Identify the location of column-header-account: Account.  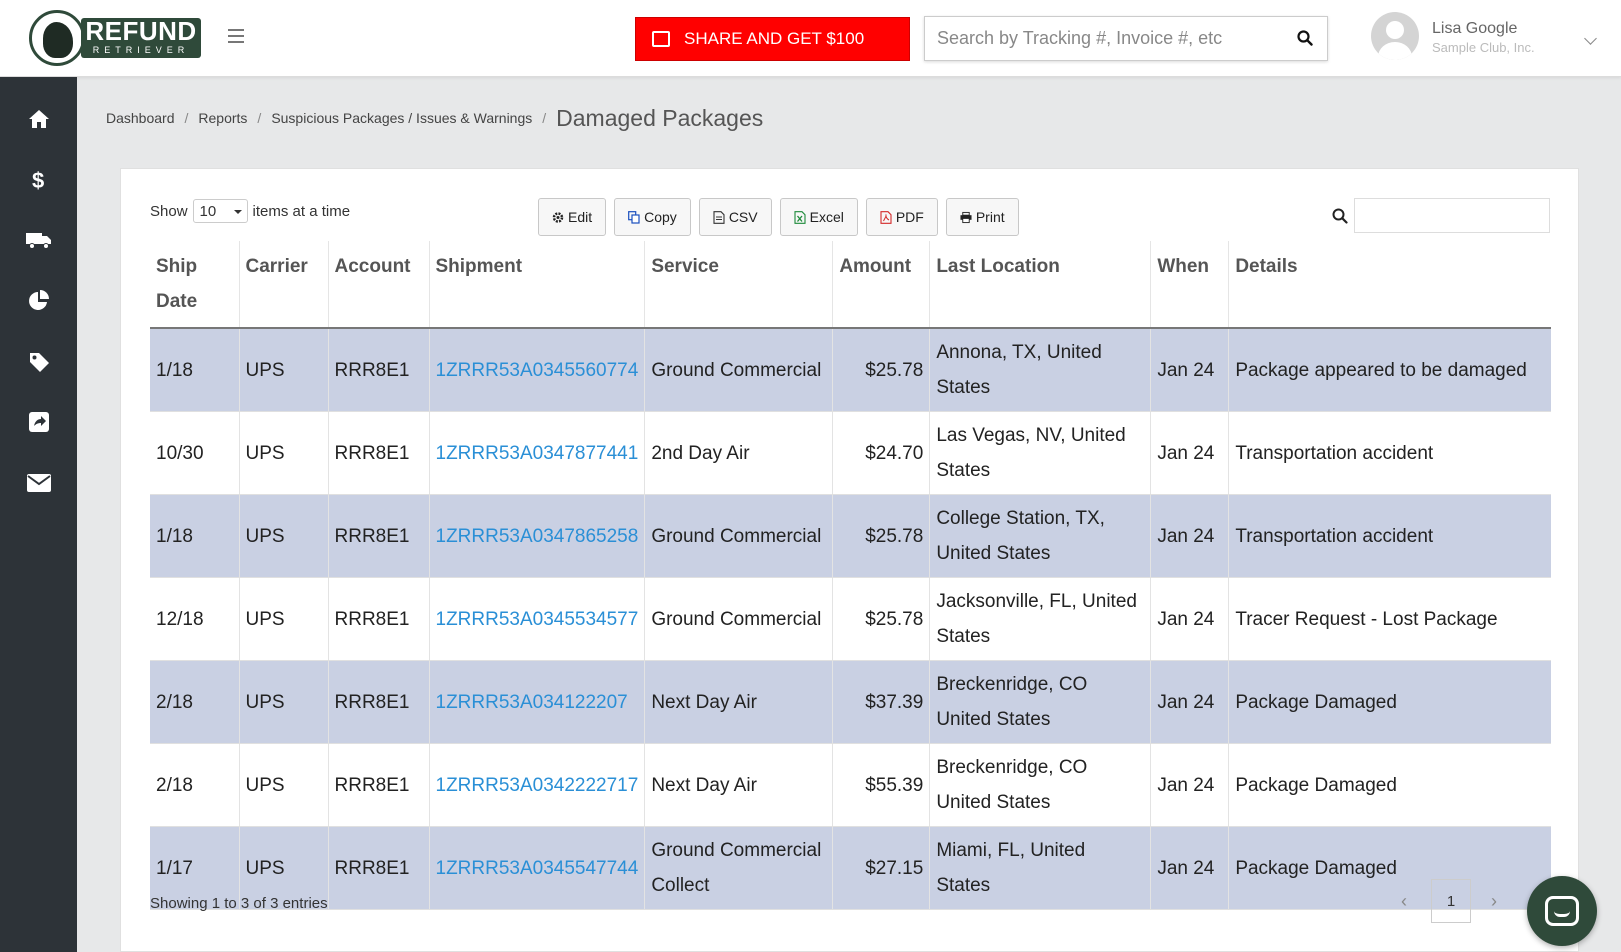
(378, 285).